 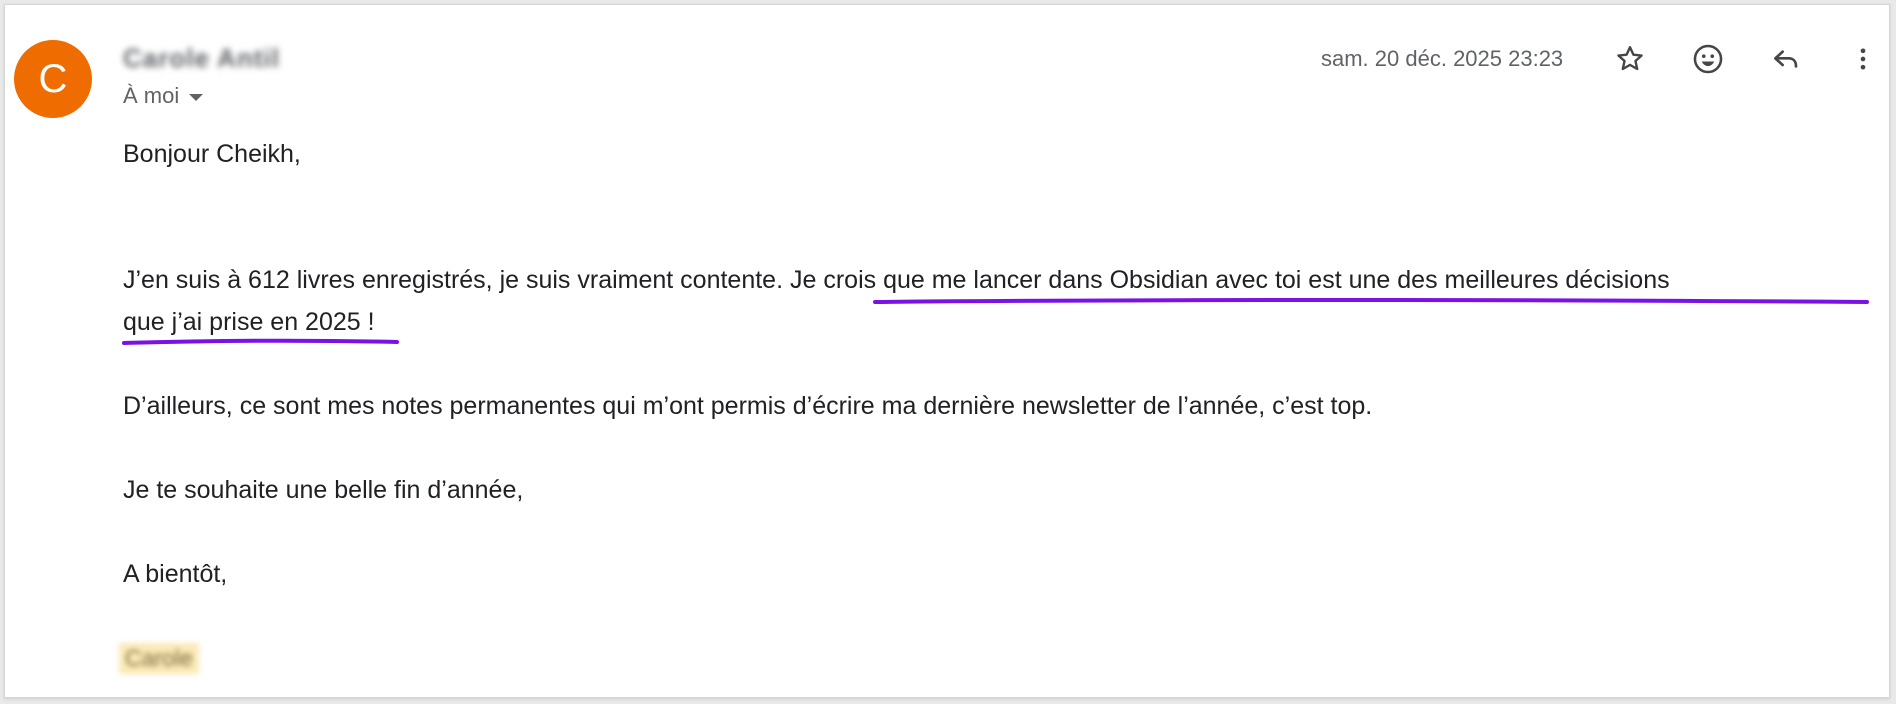 I want to click on chevron-down-icon, so click(x=196, y=97).